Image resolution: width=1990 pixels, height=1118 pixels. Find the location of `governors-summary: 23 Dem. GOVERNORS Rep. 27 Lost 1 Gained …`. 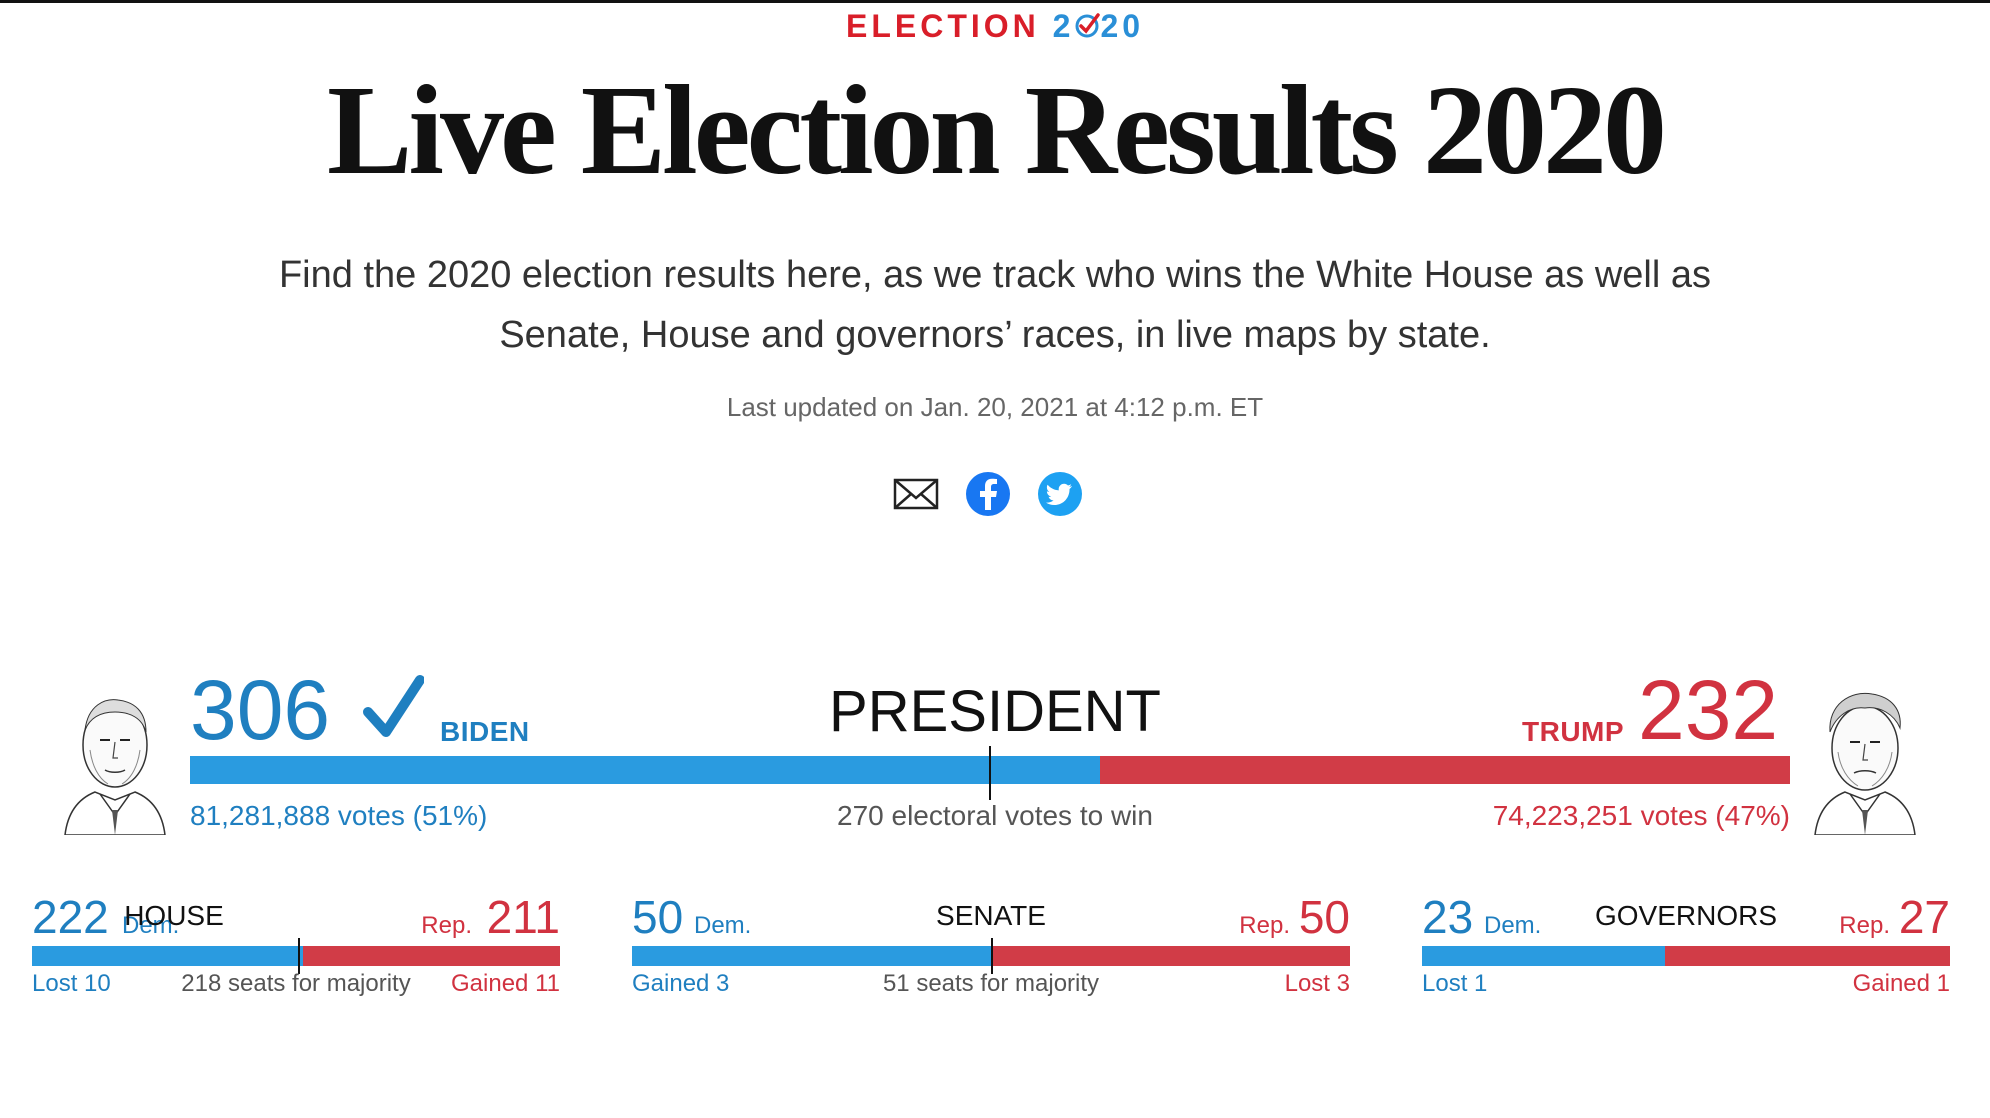

governors-summary: 23 Dem. GOVERNORS Rep. 27 Lost 1 Gained … is located at coordinates (1686, 950).